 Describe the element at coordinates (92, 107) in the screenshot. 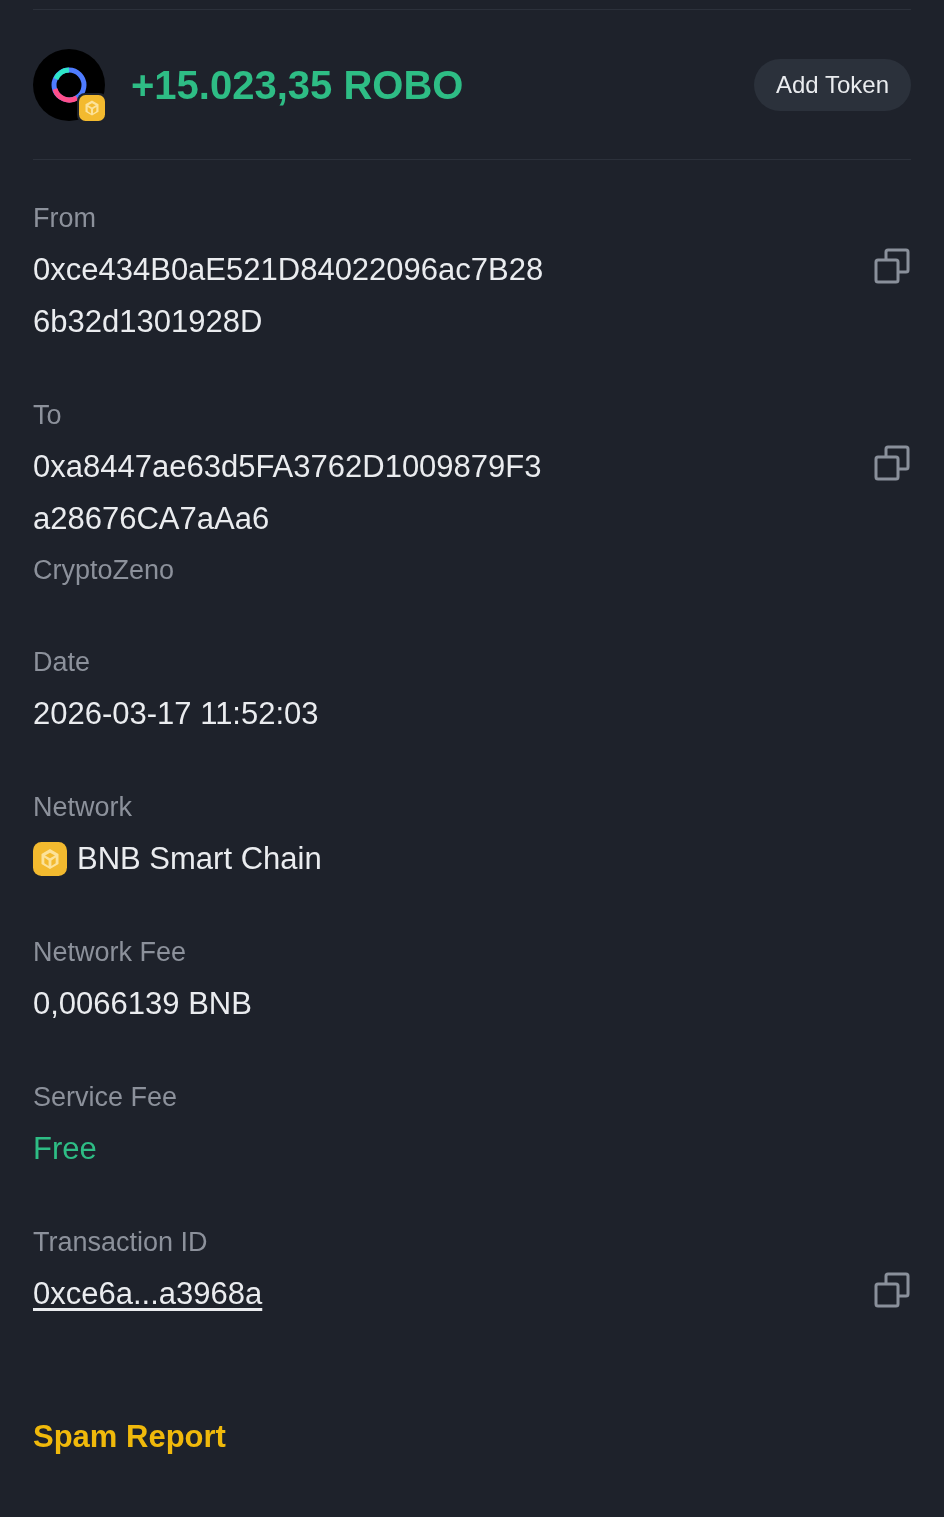

I see `chain-badge-icon` at that location.